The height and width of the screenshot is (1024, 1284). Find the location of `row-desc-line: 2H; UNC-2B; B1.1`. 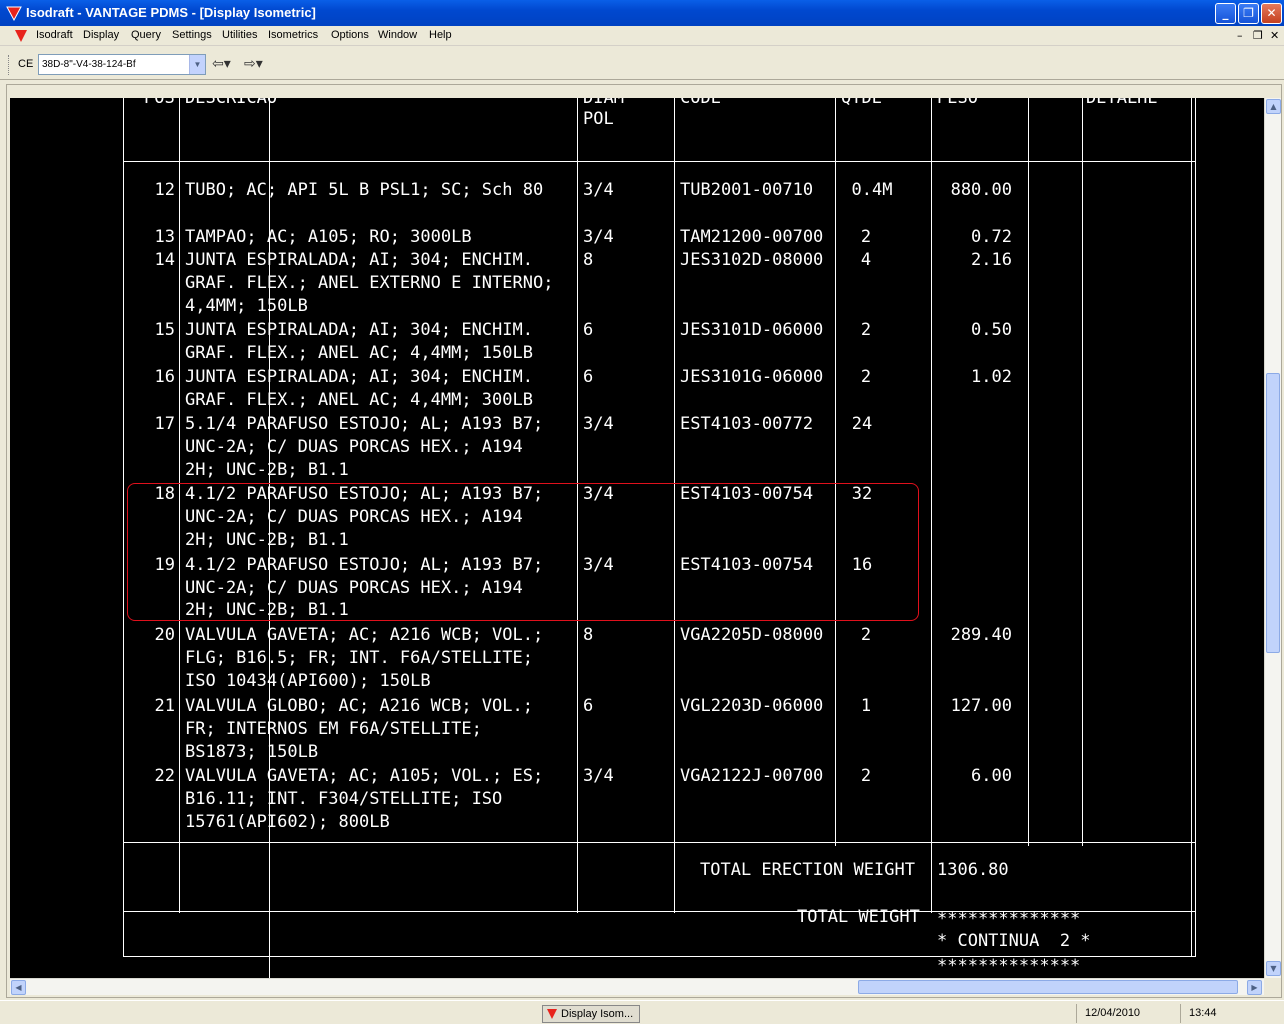

row-desc-line: 2H; UNC-2B; B1.1 is located at coordinates (267, 470).